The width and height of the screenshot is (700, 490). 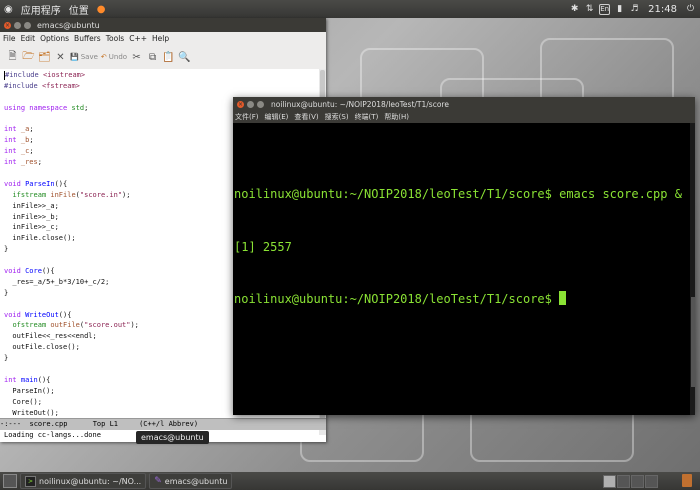 What do you see at coordinates (57, 281) in the screenshot?
I see `code-line: _res=_a/5+_b*3/10+_c/2;` at bounding box center [57, 281].